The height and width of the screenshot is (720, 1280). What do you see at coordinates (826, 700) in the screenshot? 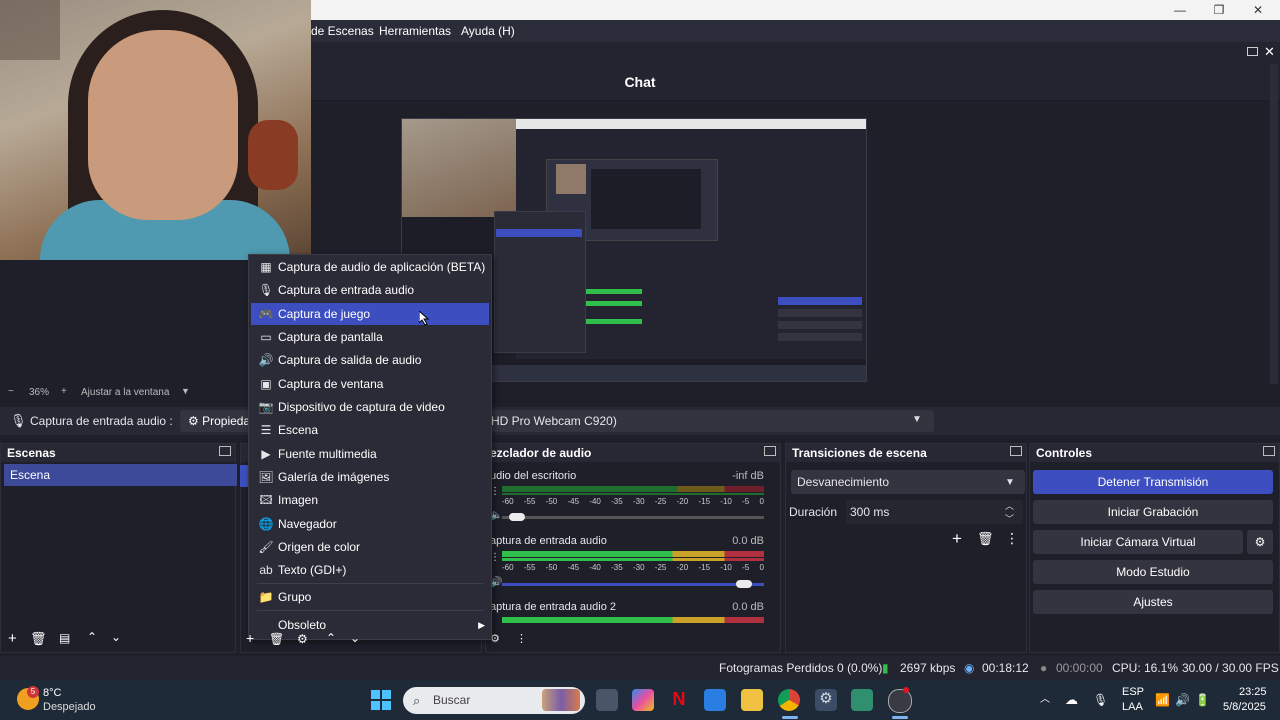
I see `settings-app-icon: ⚙` at bounding box center [826, 700].